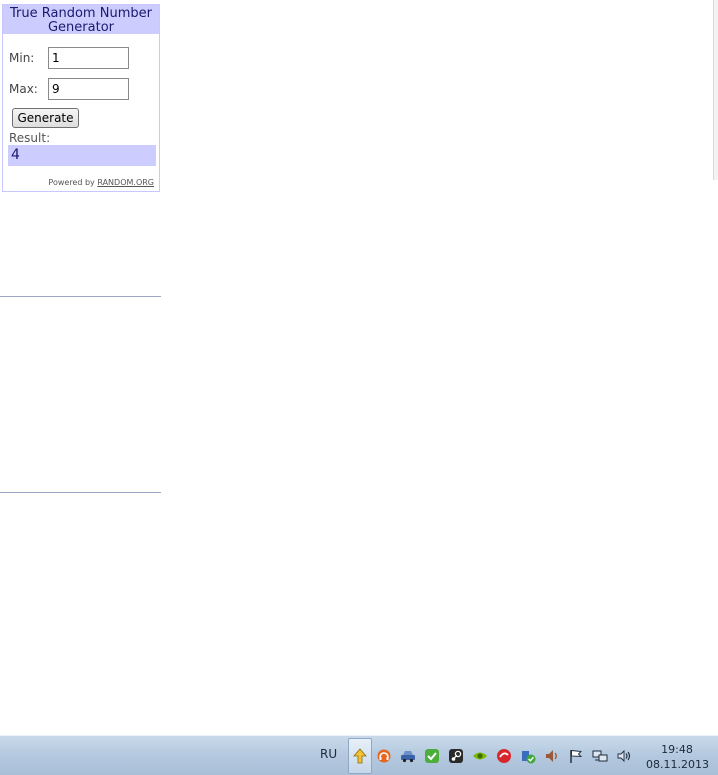 This screenshot has width=718, height=775. What do you see at coordinates (715, 90) in the screenshot?
I see `vertical-scrollbar` at bounding box center [715, 90].